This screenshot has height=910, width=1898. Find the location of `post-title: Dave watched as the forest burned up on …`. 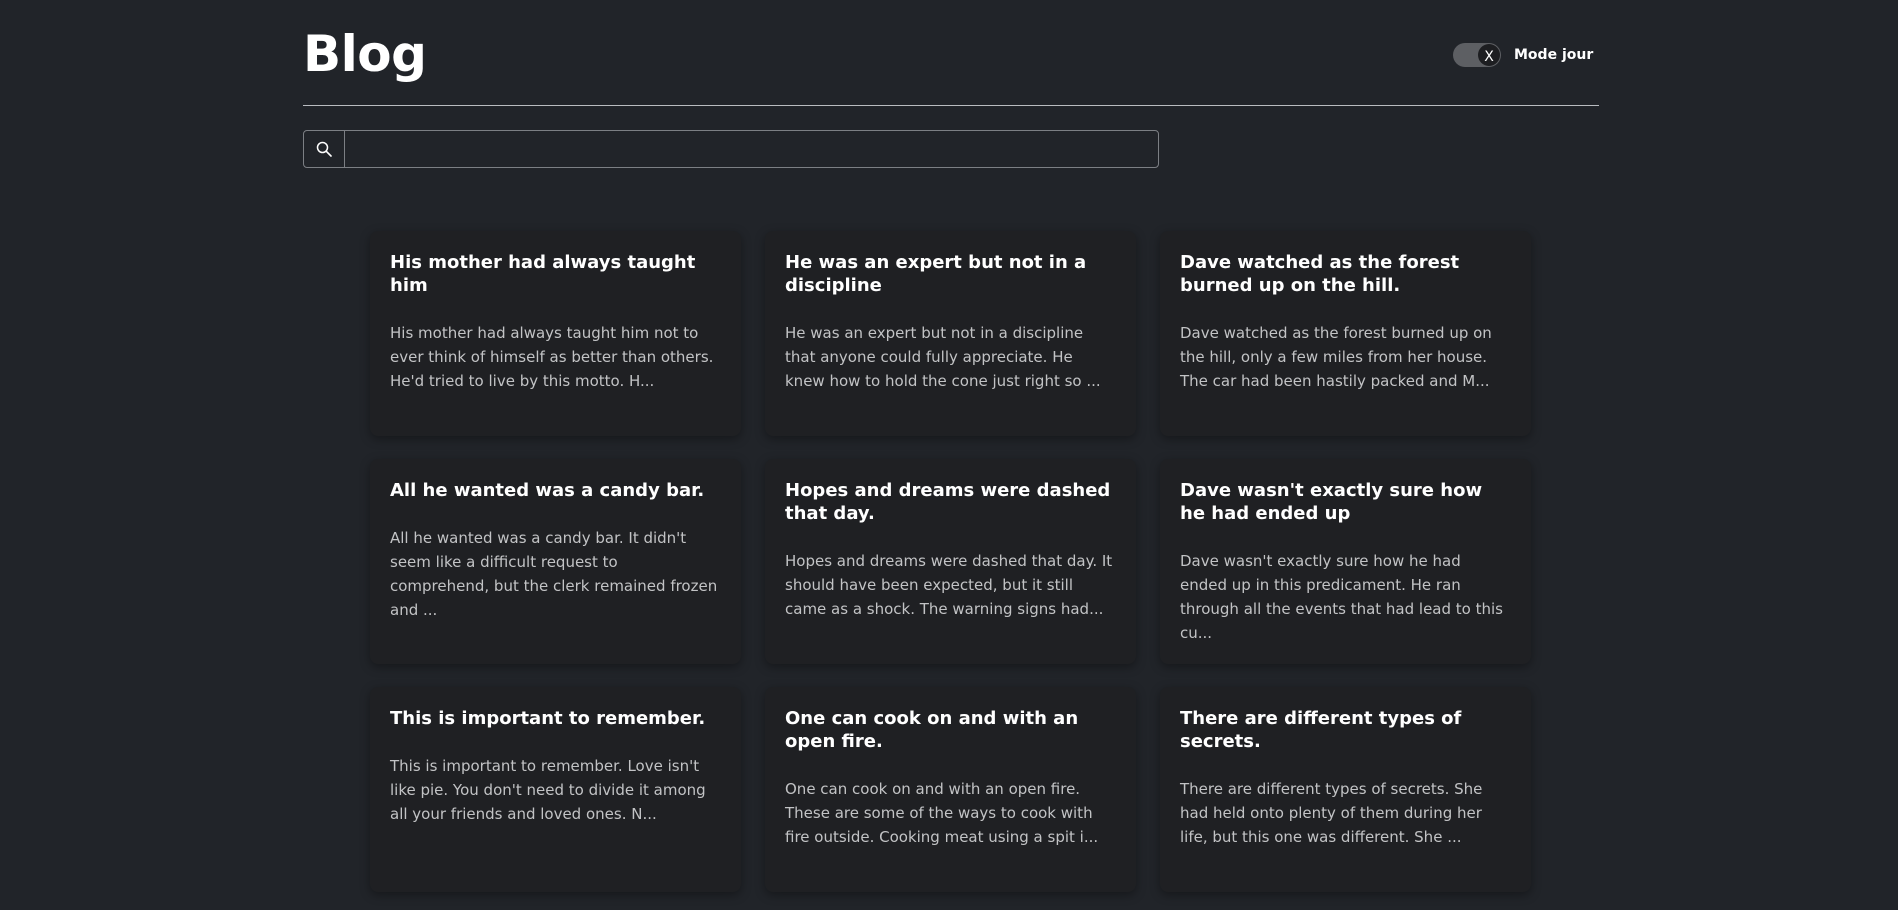

post-title: Dave watched as the forest burned up on … is located at coordinates (1345, 274).